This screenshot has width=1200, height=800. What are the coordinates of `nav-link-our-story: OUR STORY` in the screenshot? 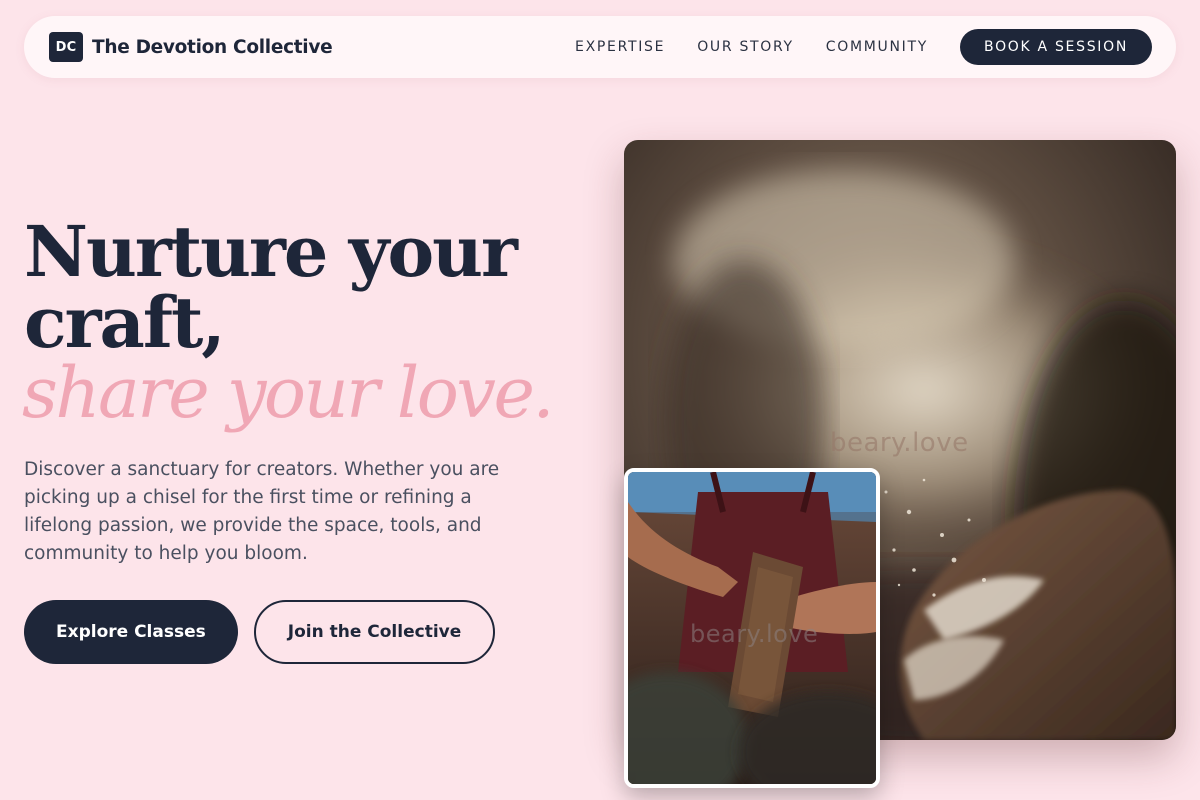 It's located at (745, 47).